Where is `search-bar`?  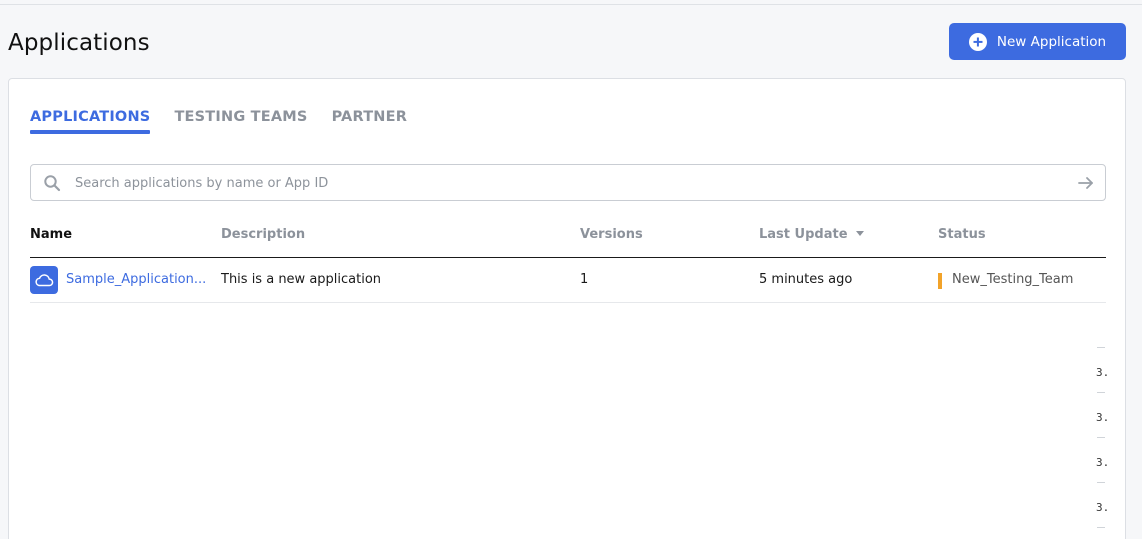
search-bar is located at coordinates (568, 182).